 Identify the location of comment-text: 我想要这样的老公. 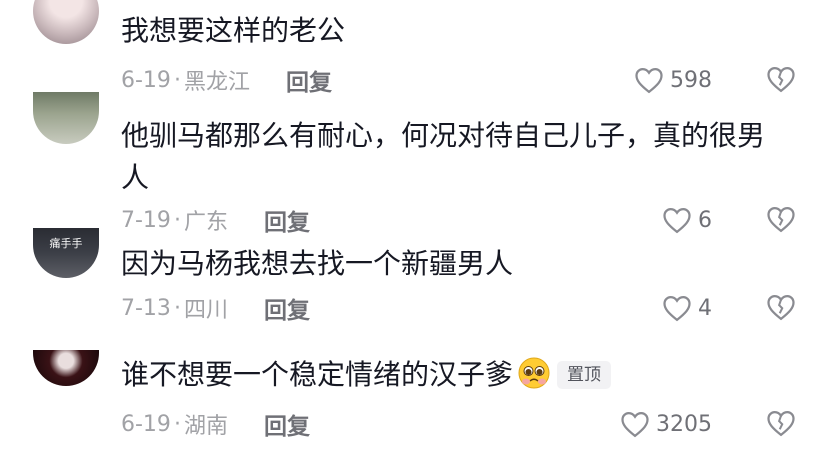
(233, 30).